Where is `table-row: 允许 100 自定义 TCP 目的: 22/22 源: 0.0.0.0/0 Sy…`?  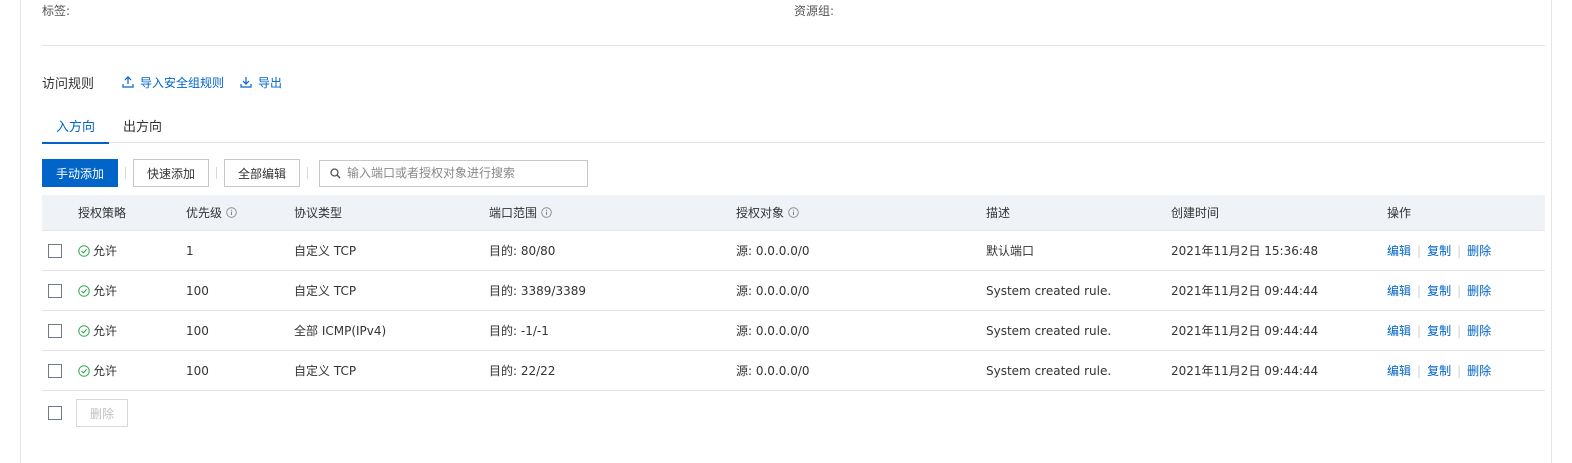
table-row: 允许 100 自定义 TCP 目的: 22/22 源: 0.0.0.0/0 Sy… is located at coordinates (793, 371).